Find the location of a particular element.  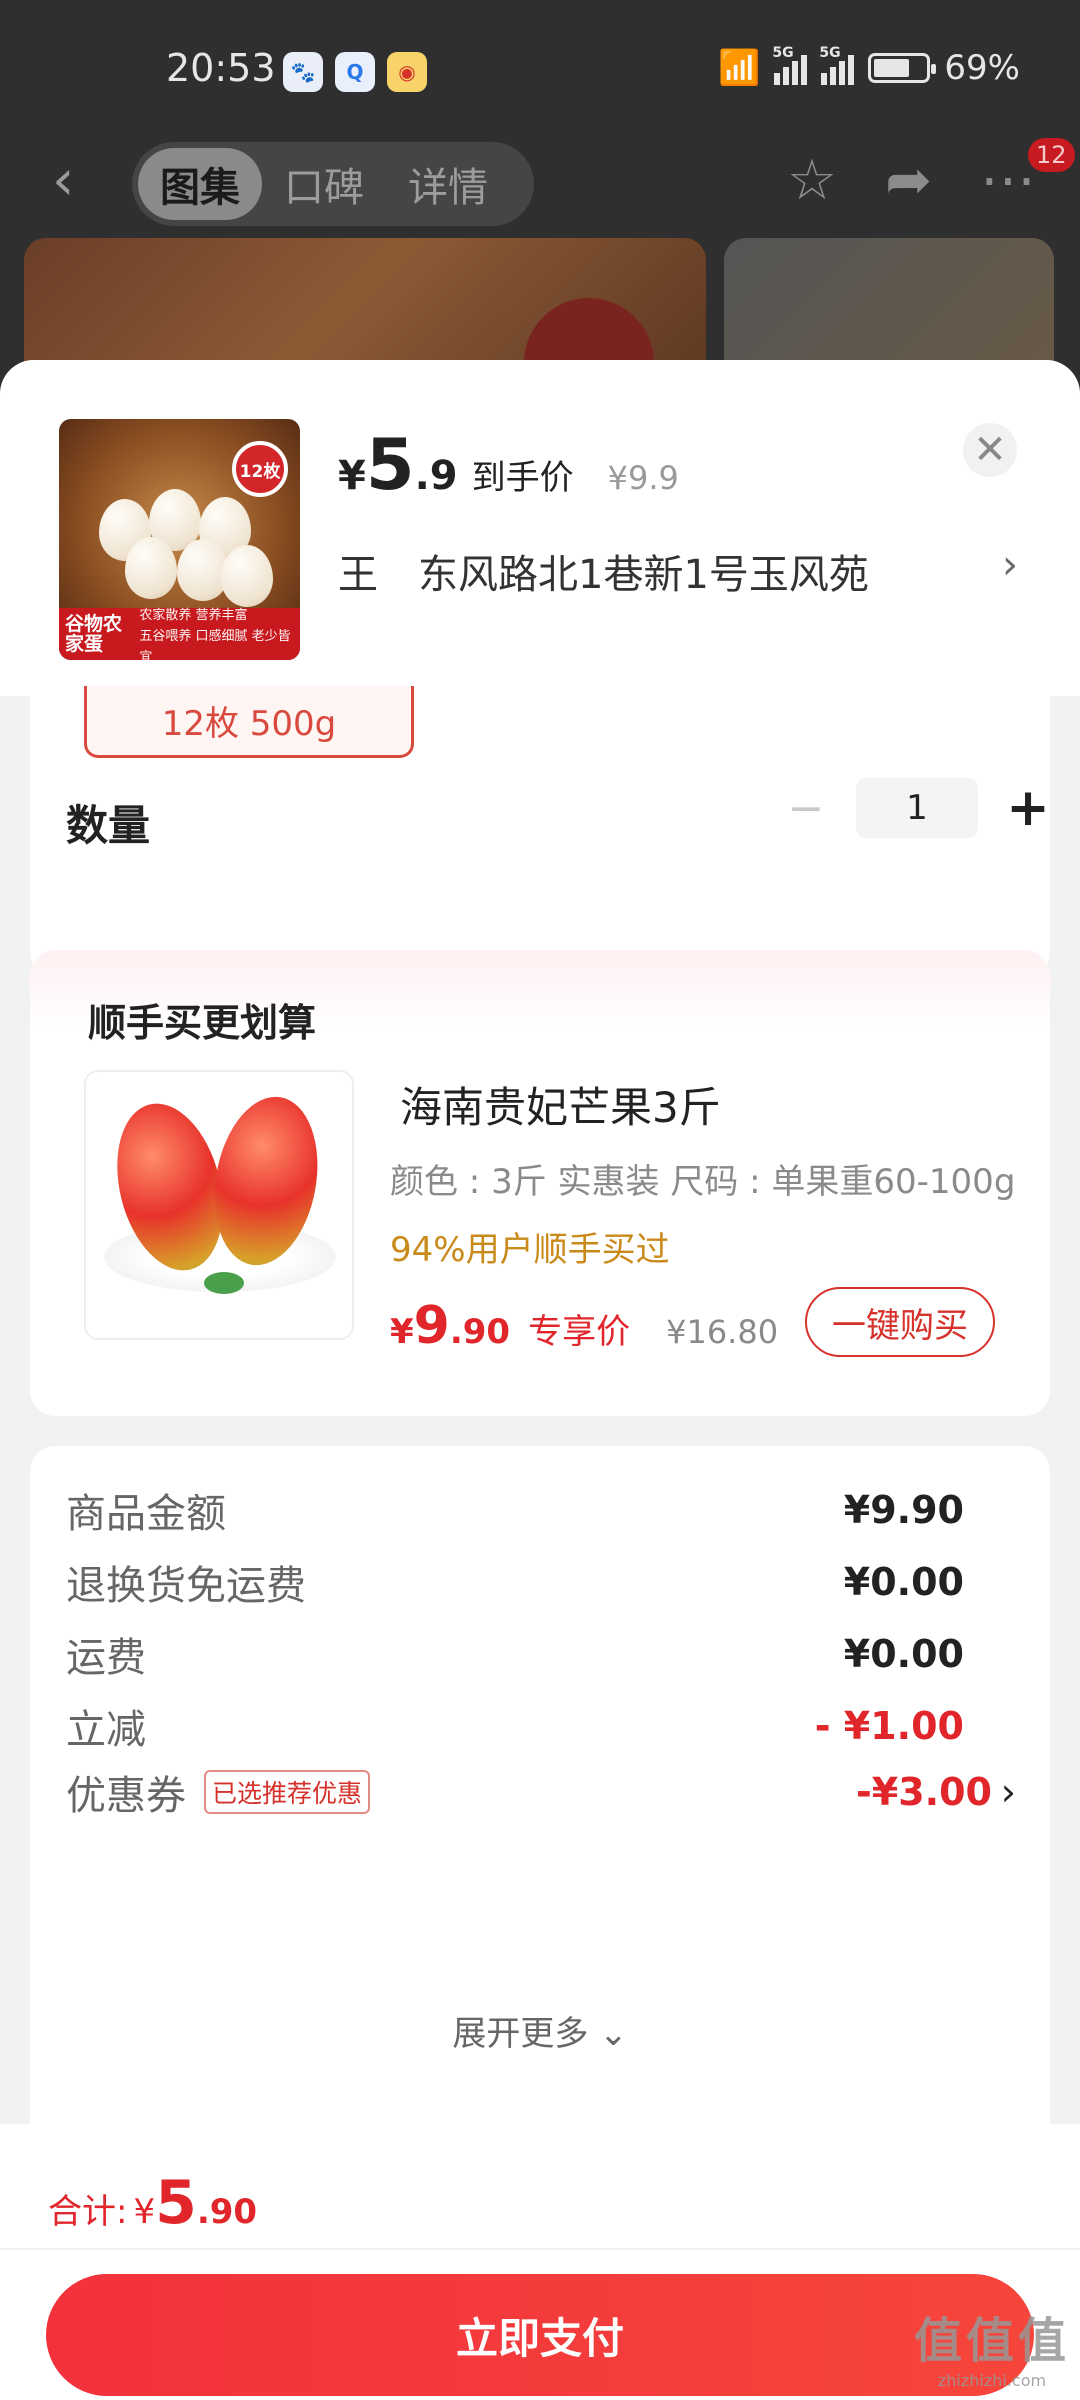

battery-percent: 69% is located at coordinates (982, 68).